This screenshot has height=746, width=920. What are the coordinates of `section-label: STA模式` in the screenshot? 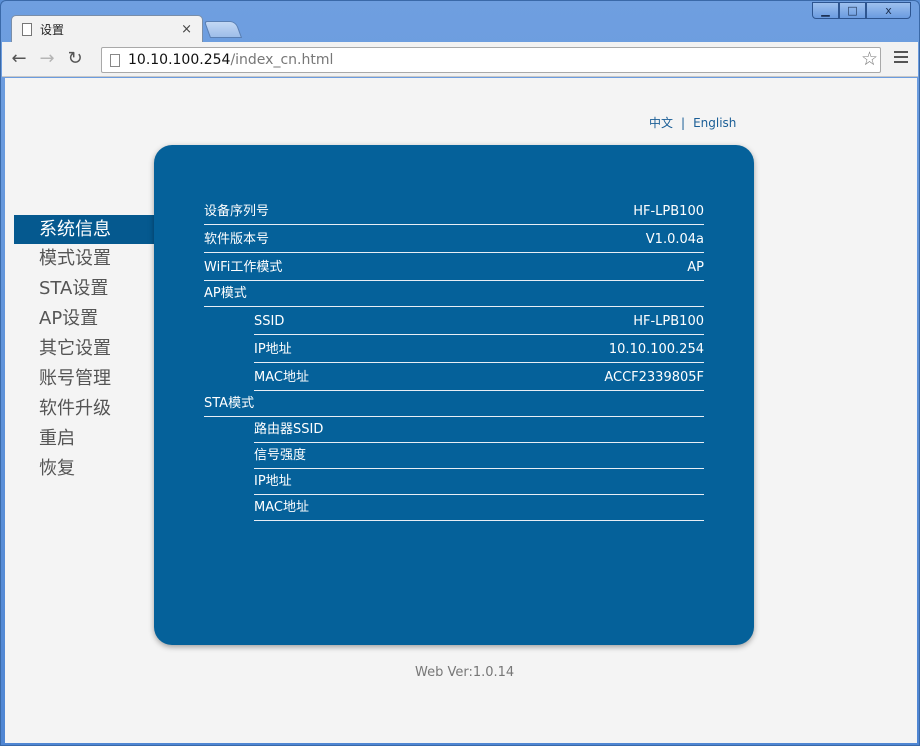 It's located at (229, 403).